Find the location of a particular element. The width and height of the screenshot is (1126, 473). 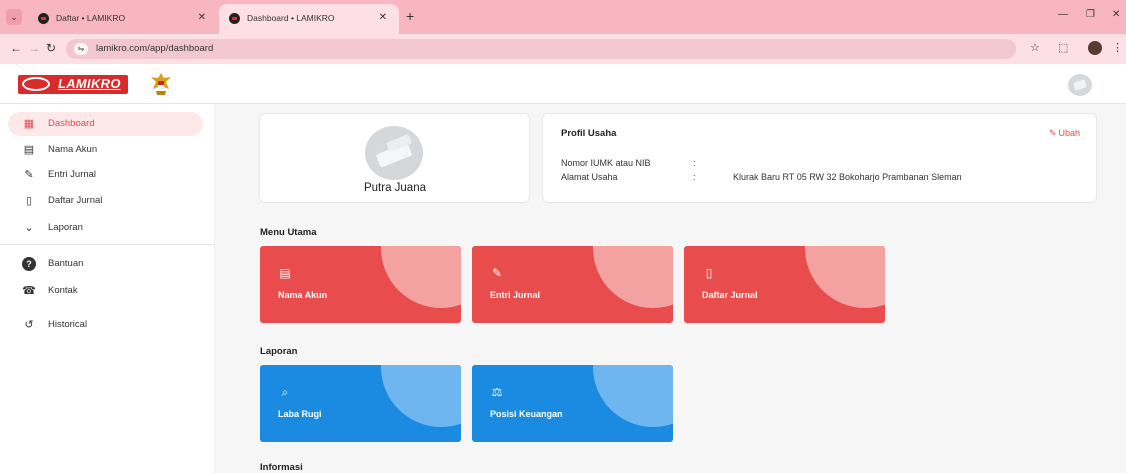

browser-profile-avatar is located at coordinates (1095, 48).